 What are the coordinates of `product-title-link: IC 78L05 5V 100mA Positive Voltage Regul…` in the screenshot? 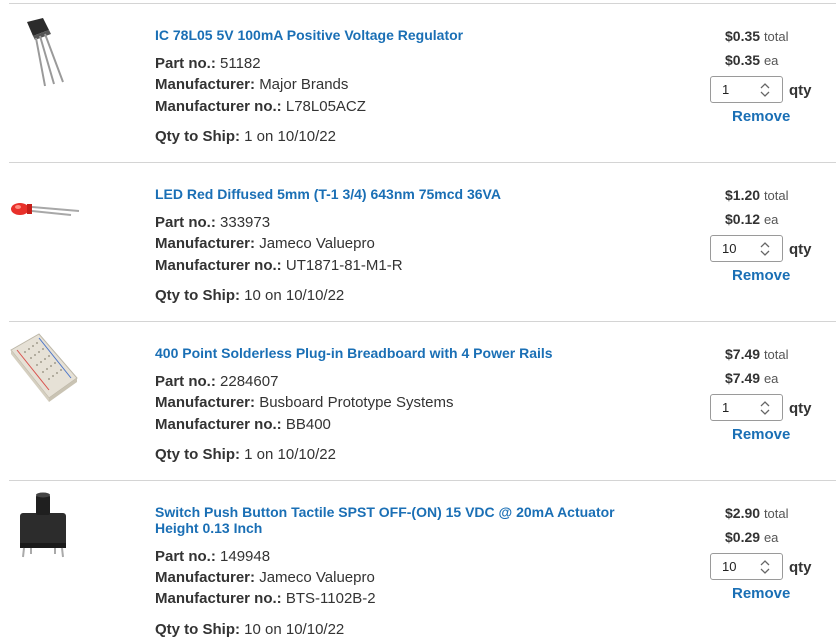 It's located at (400, 35).